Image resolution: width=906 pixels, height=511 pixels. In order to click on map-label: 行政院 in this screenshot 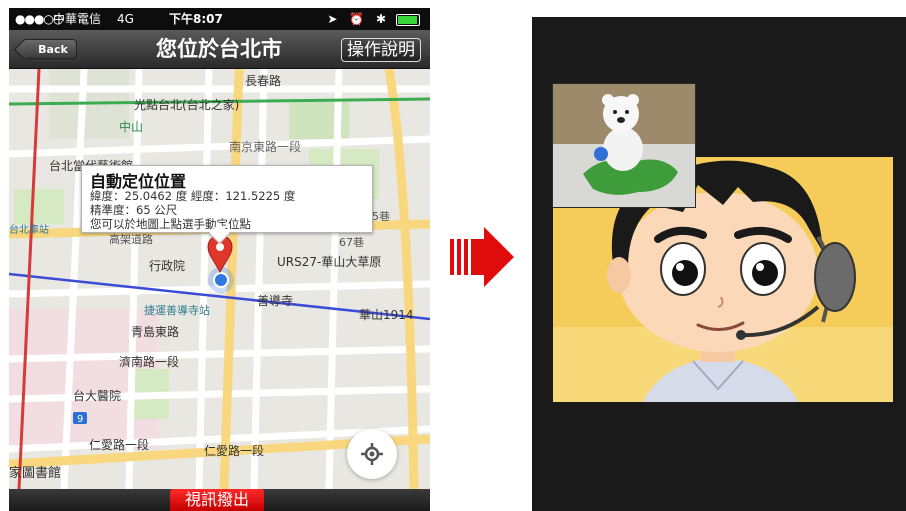, I will do `click(167, 266)`.